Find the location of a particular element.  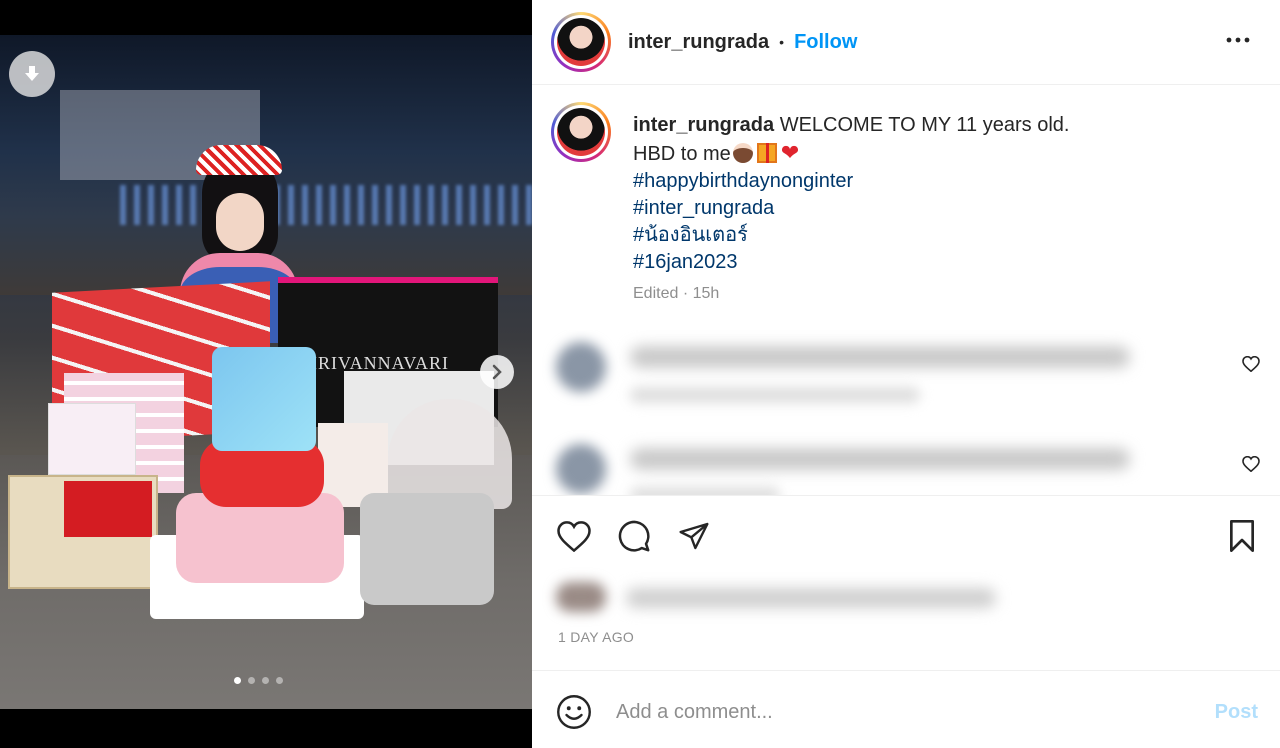

liked-by-text is located at coordinates (811, 598).